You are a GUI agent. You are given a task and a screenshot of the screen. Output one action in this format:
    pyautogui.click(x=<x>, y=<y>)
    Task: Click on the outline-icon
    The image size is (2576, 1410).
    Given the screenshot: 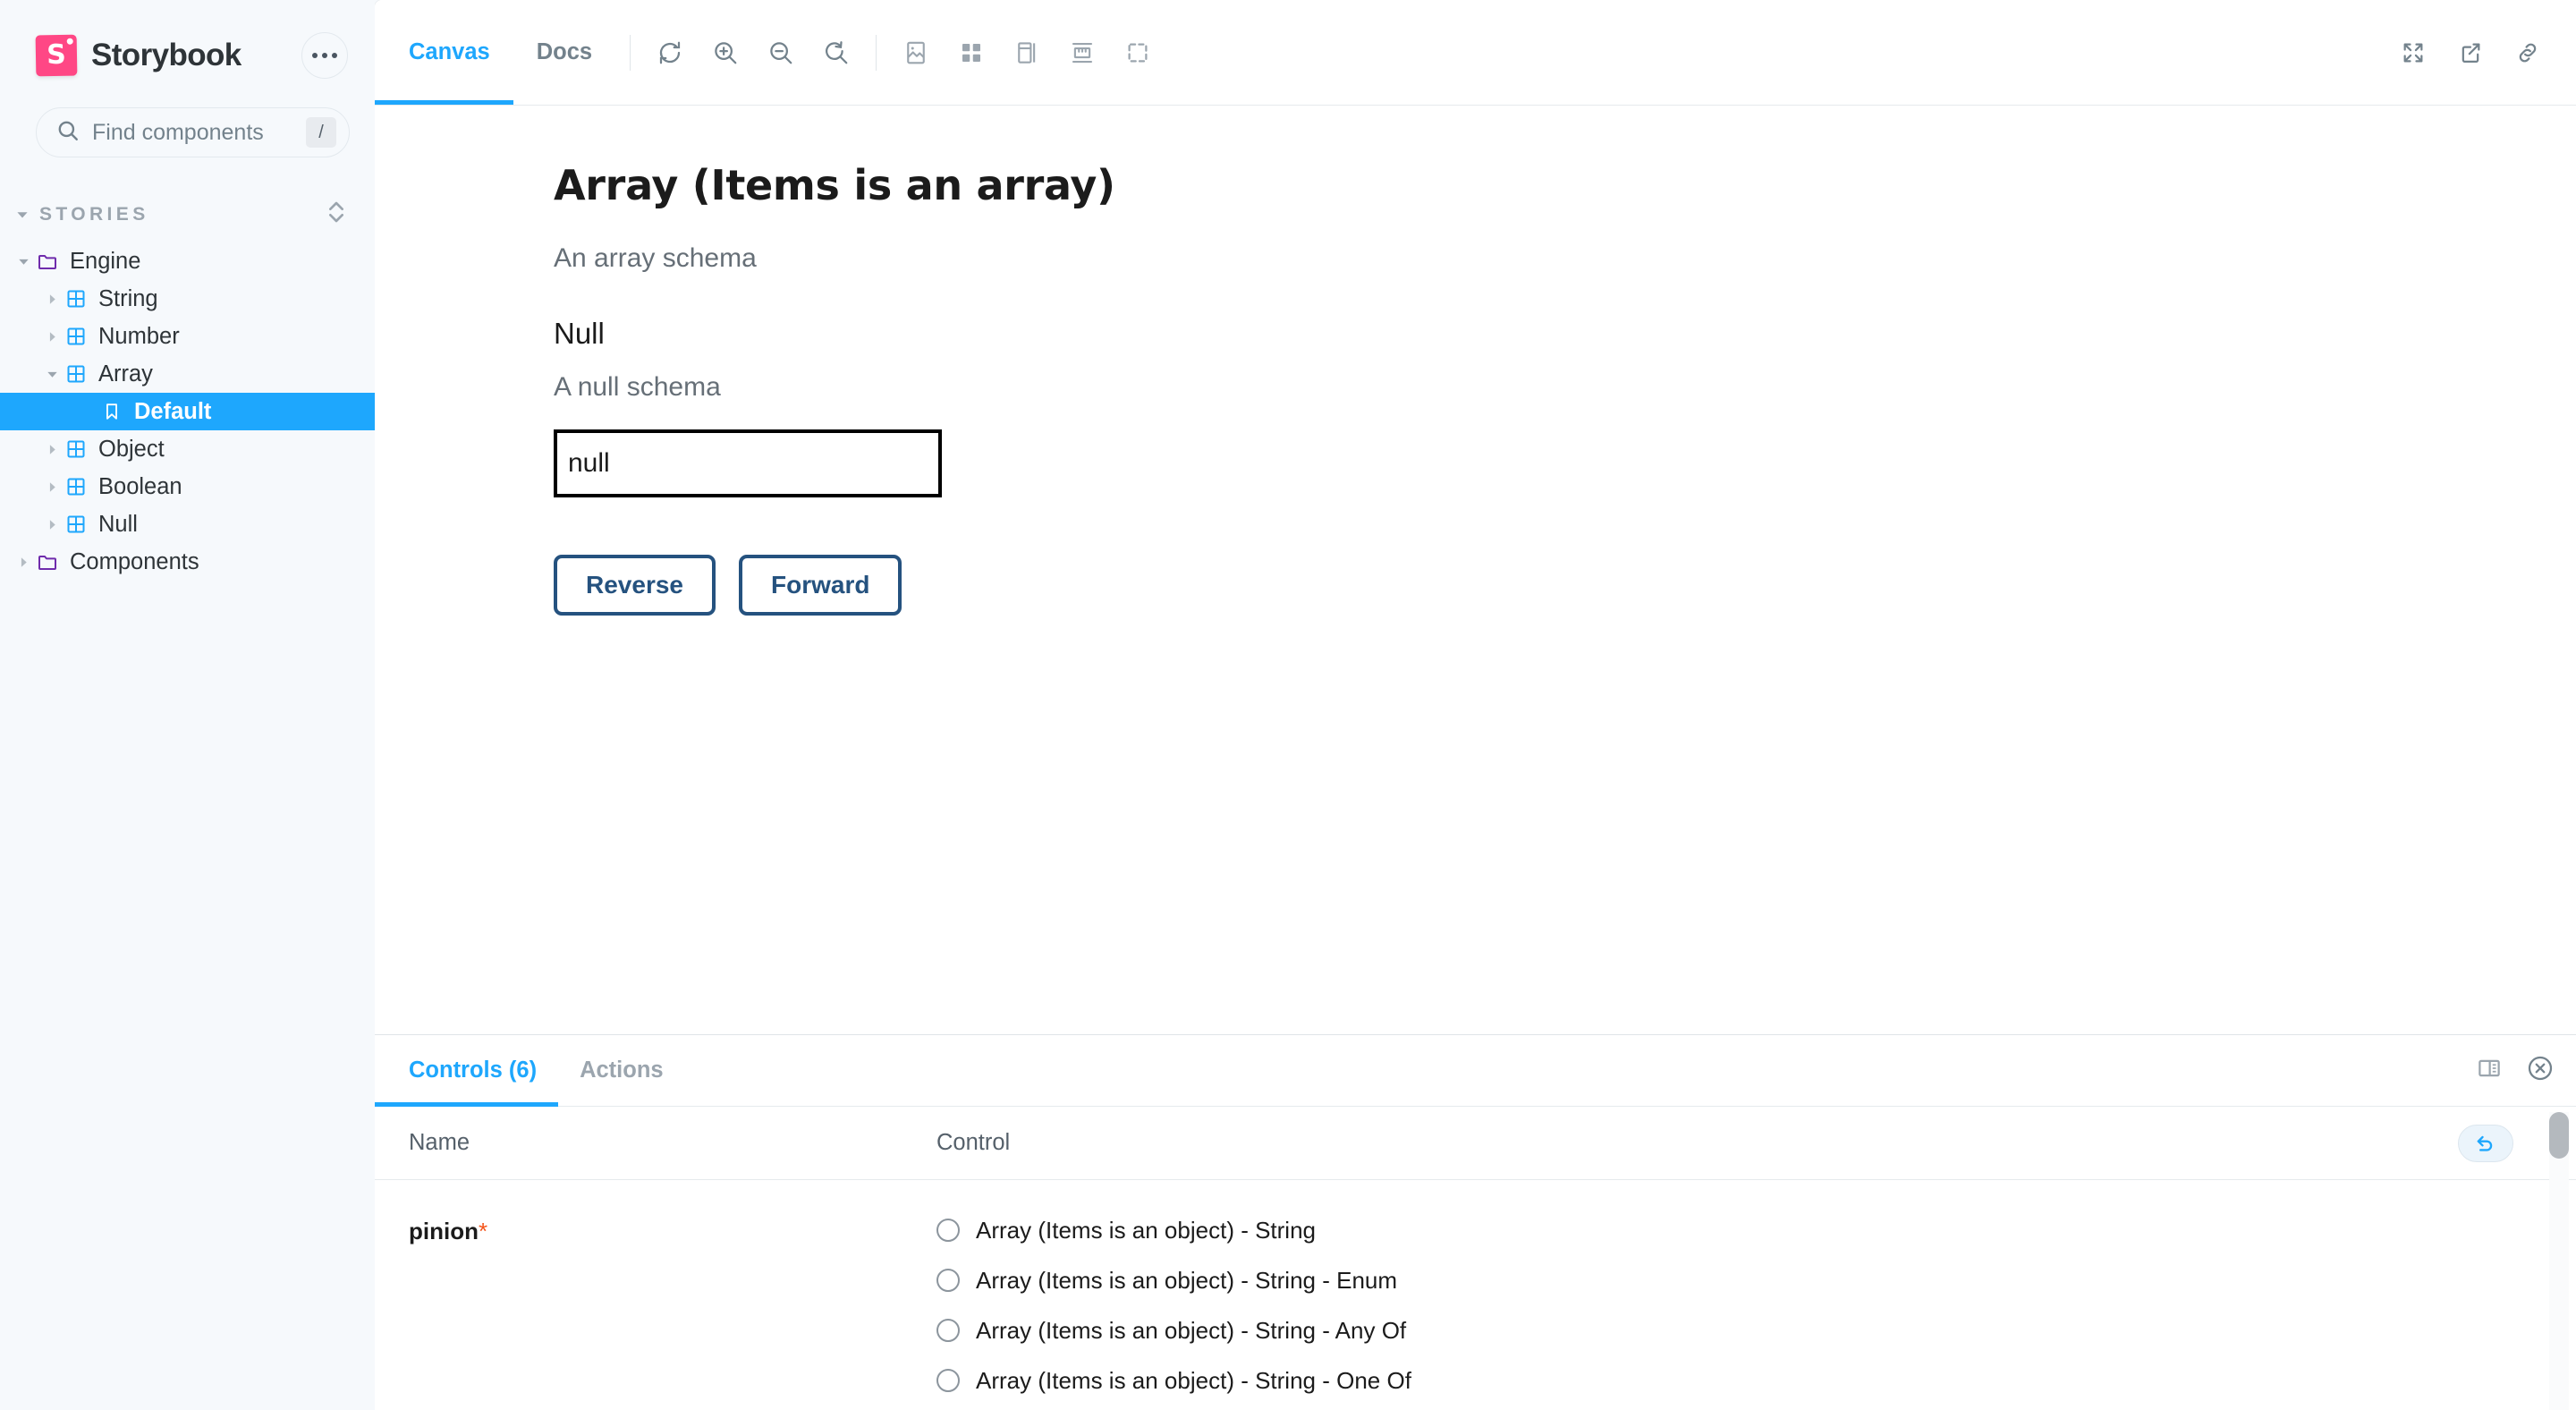 What is the action you would take?
    pyautogui.click(x=1027, y=53)
    